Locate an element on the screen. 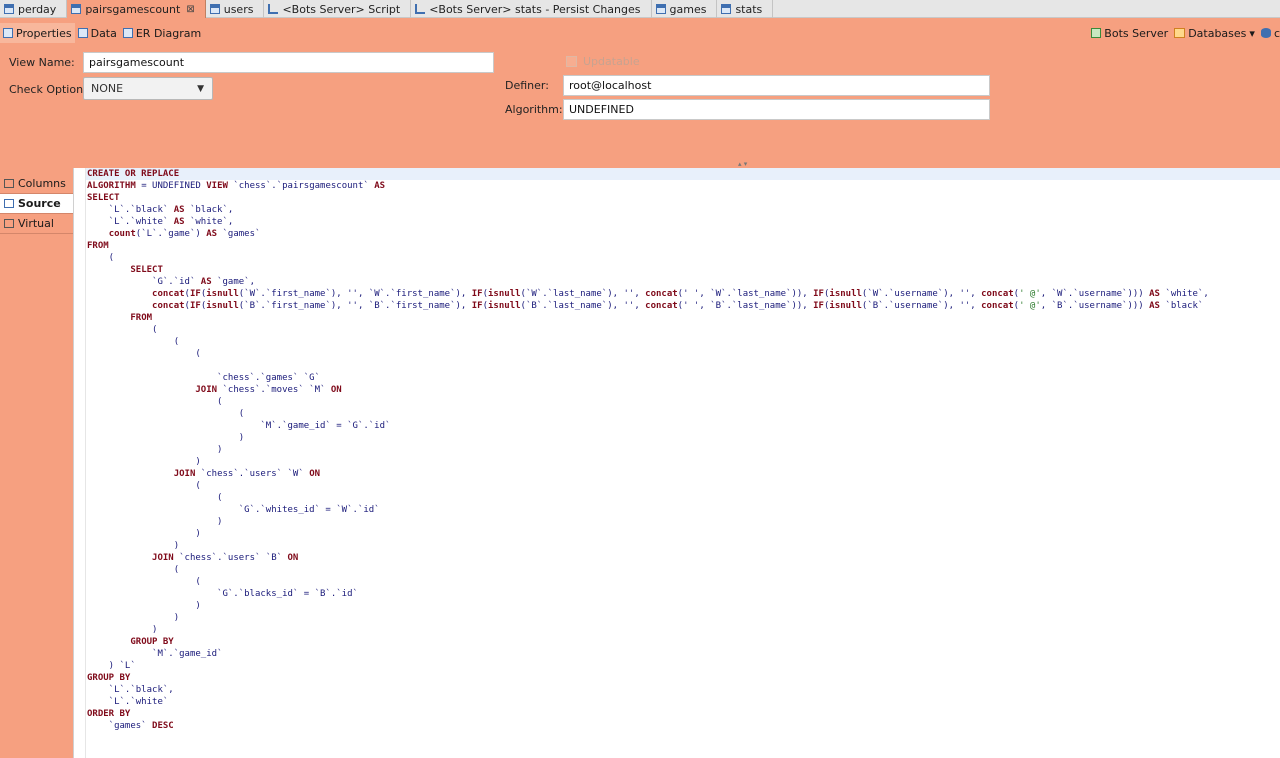 This screenshot has width=1280, height=758. sql-token: `chess`.`users` `W` is located at coordinates (252, 474).